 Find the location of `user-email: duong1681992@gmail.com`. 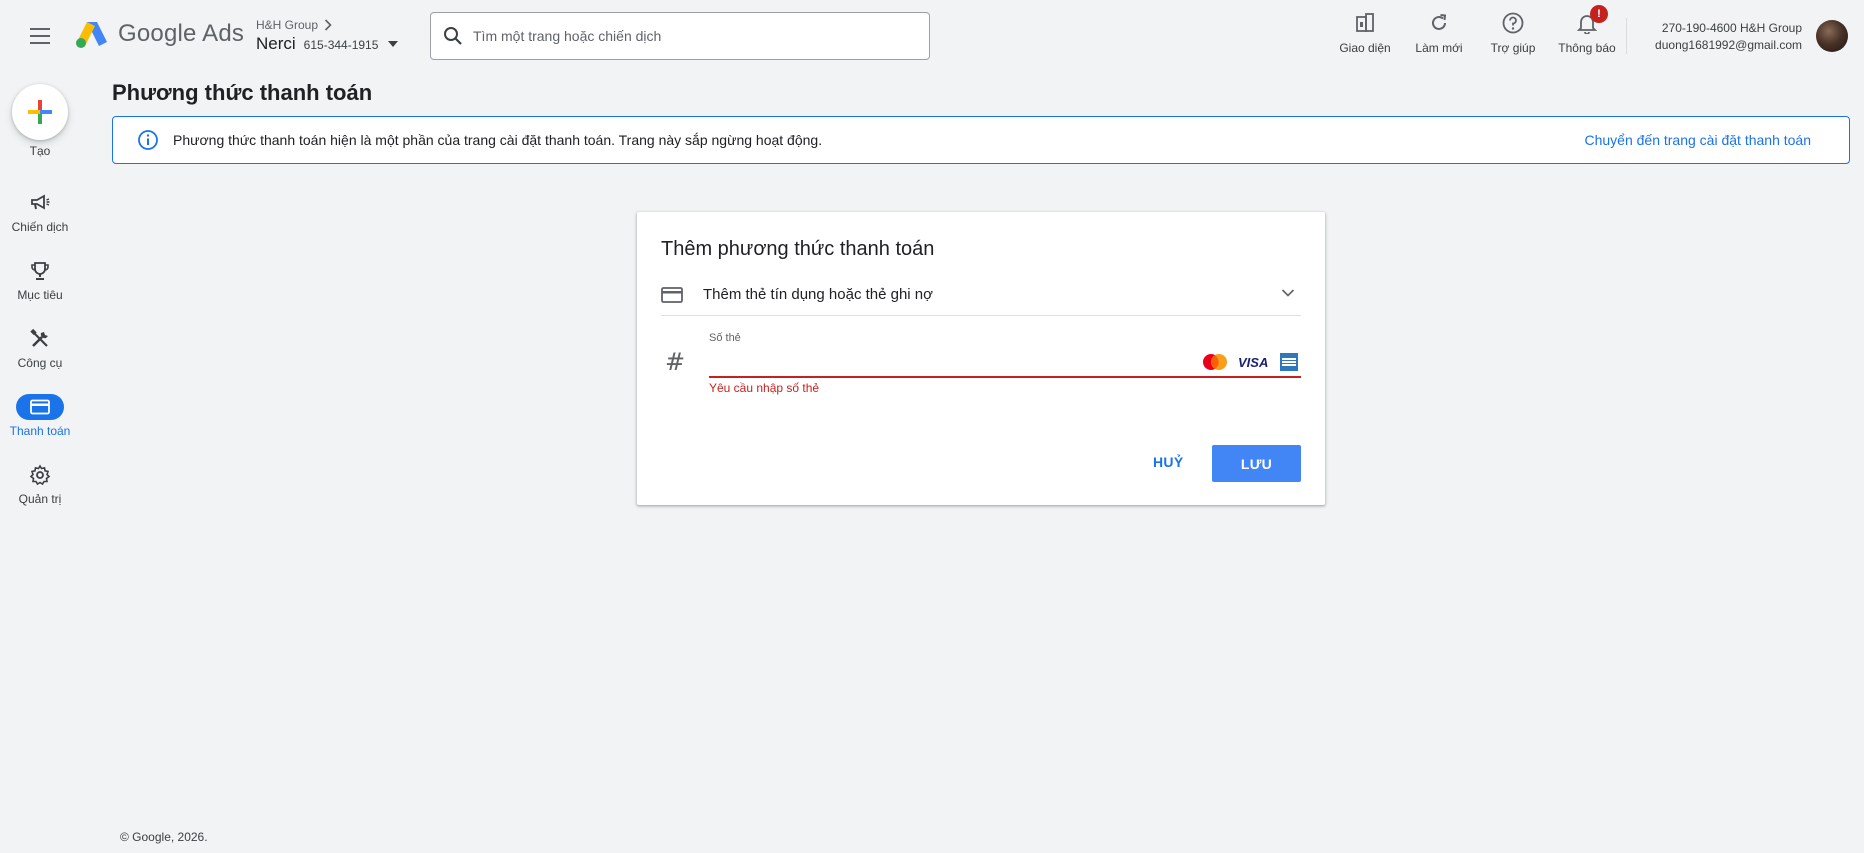

user-email: duong1681992@gmail.com is located at coordinates (1728, 45).